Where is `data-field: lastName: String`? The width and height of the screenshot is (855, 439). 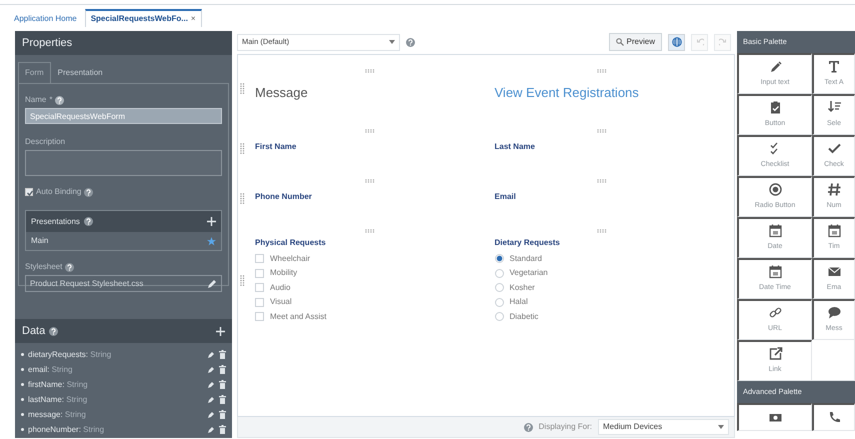 data-field: lastName: String is located at coordinates (58, 400).